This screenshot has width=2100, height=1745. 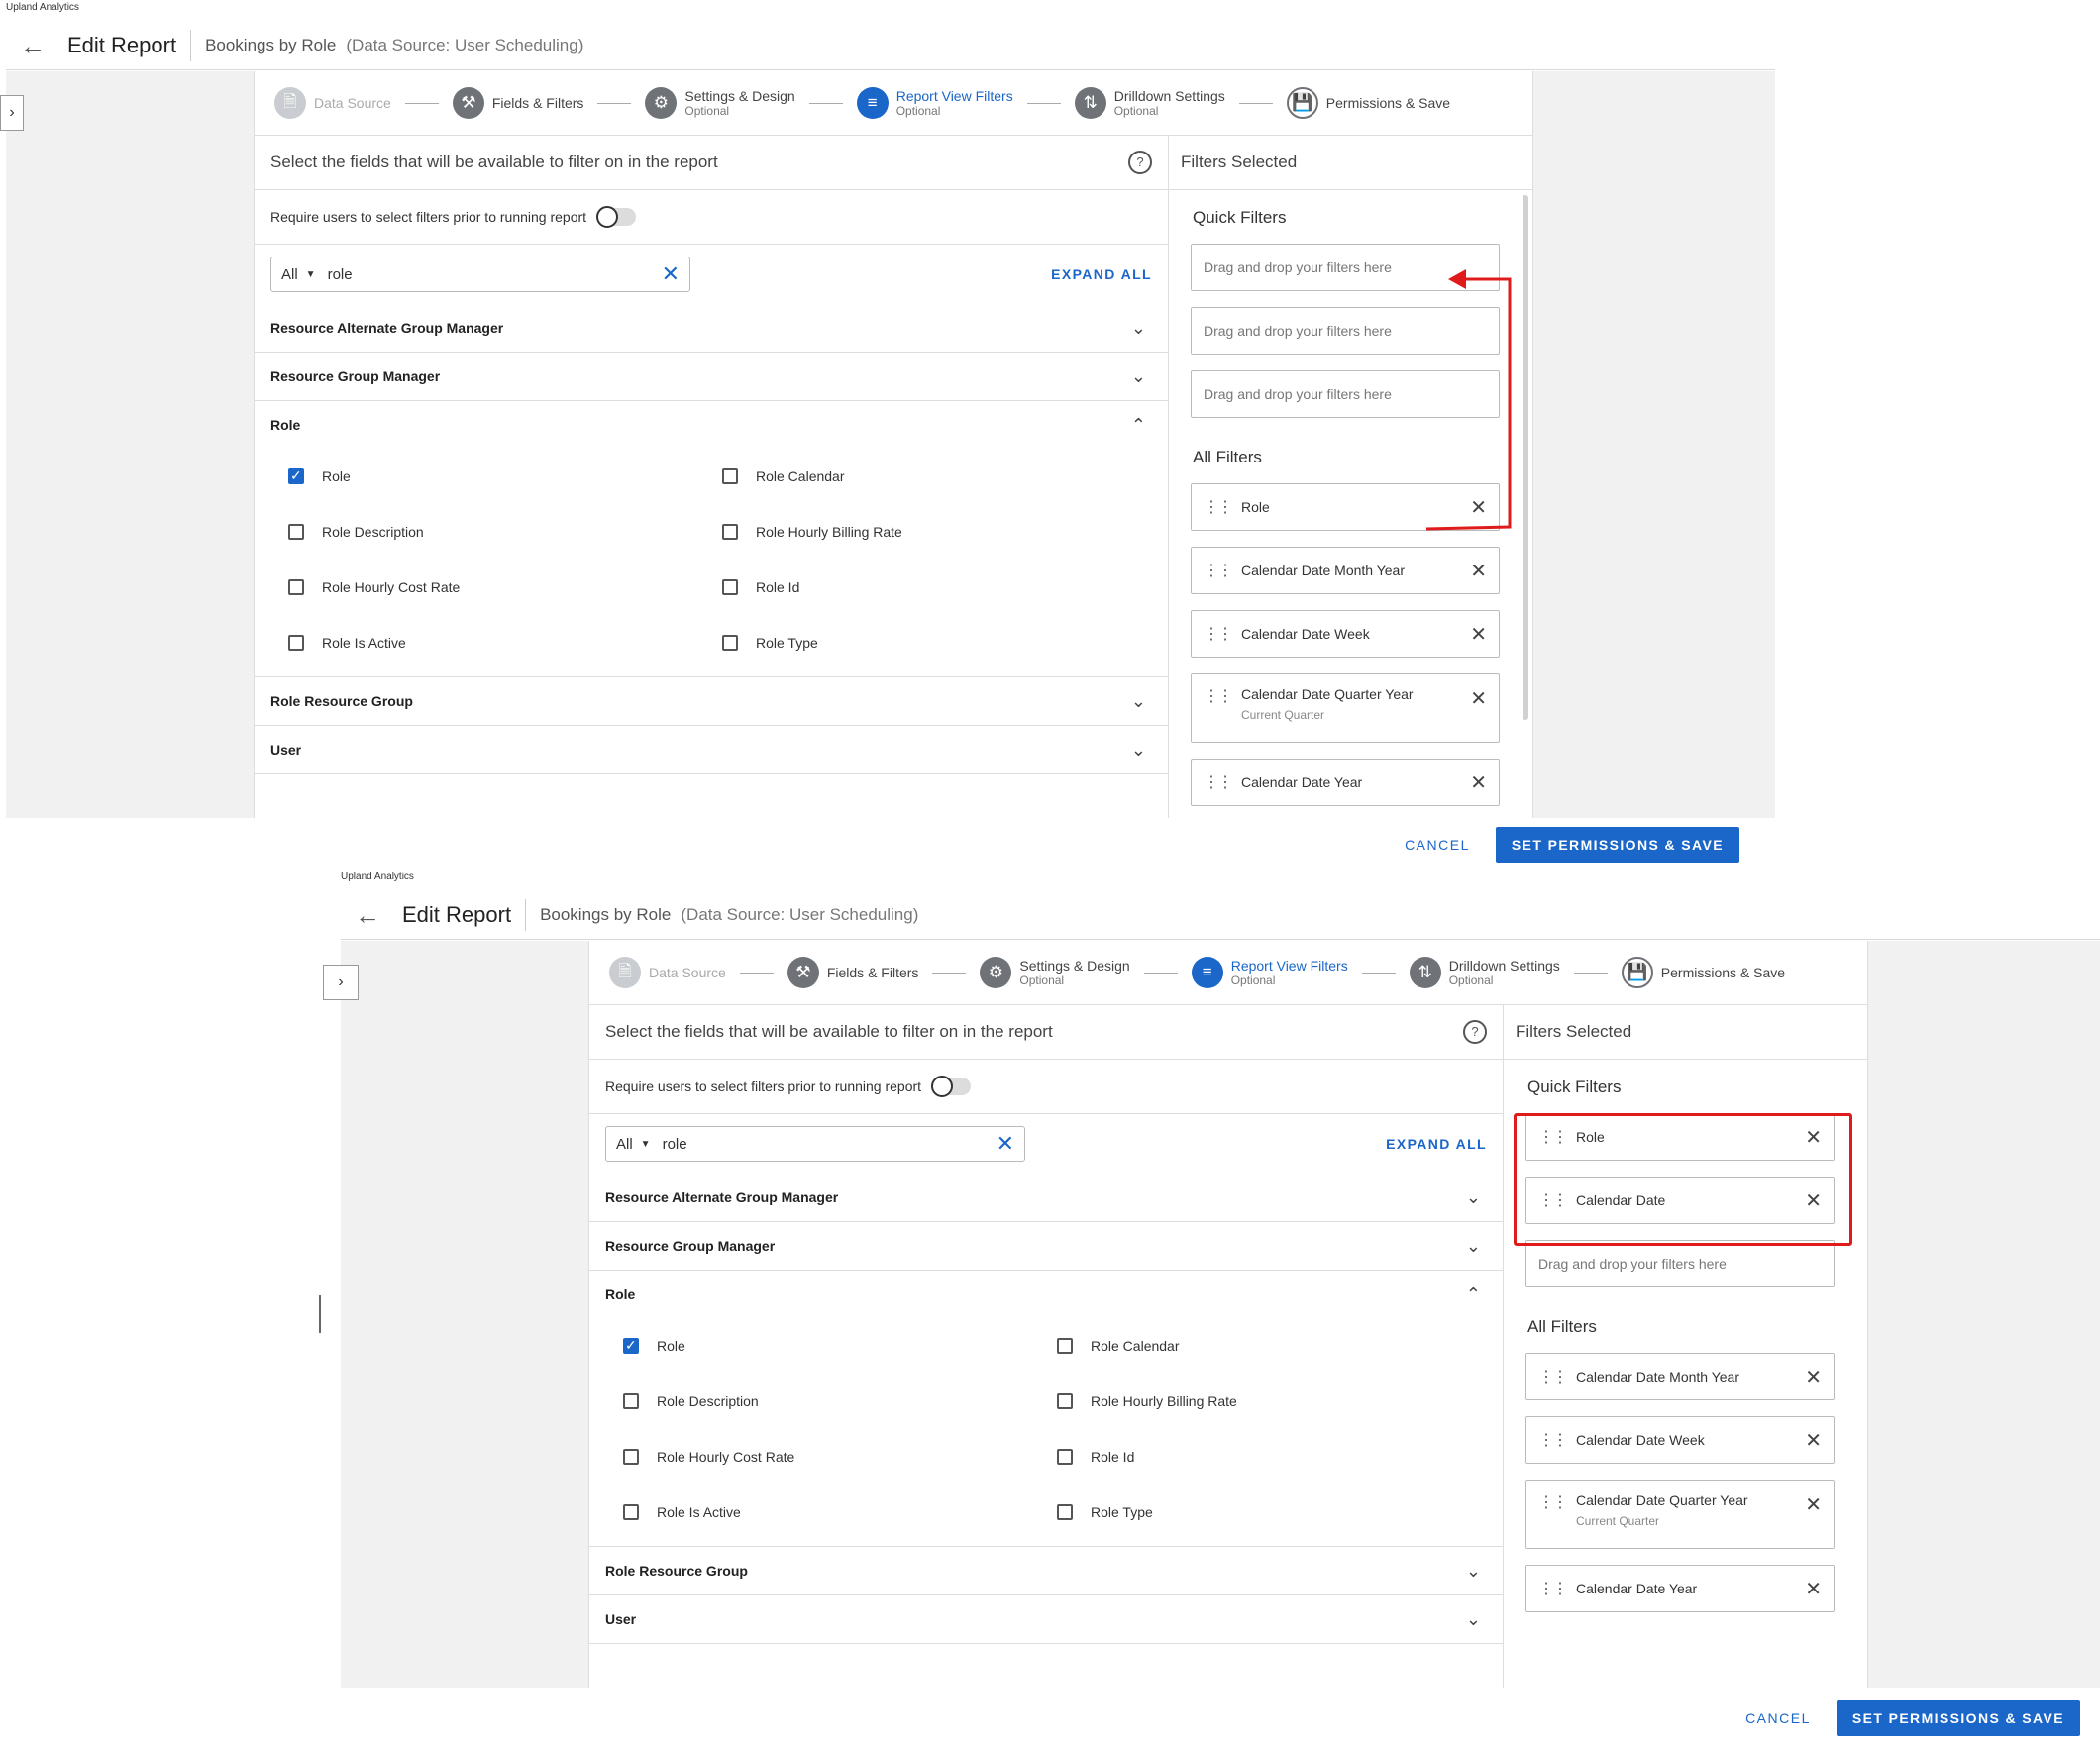 What do you see at coordinates (1680, 1440) in the screenshot?
I see `filter-card: ⋮⋮ Calendar Date Week ✕` at bounding box center [1680, 1440].